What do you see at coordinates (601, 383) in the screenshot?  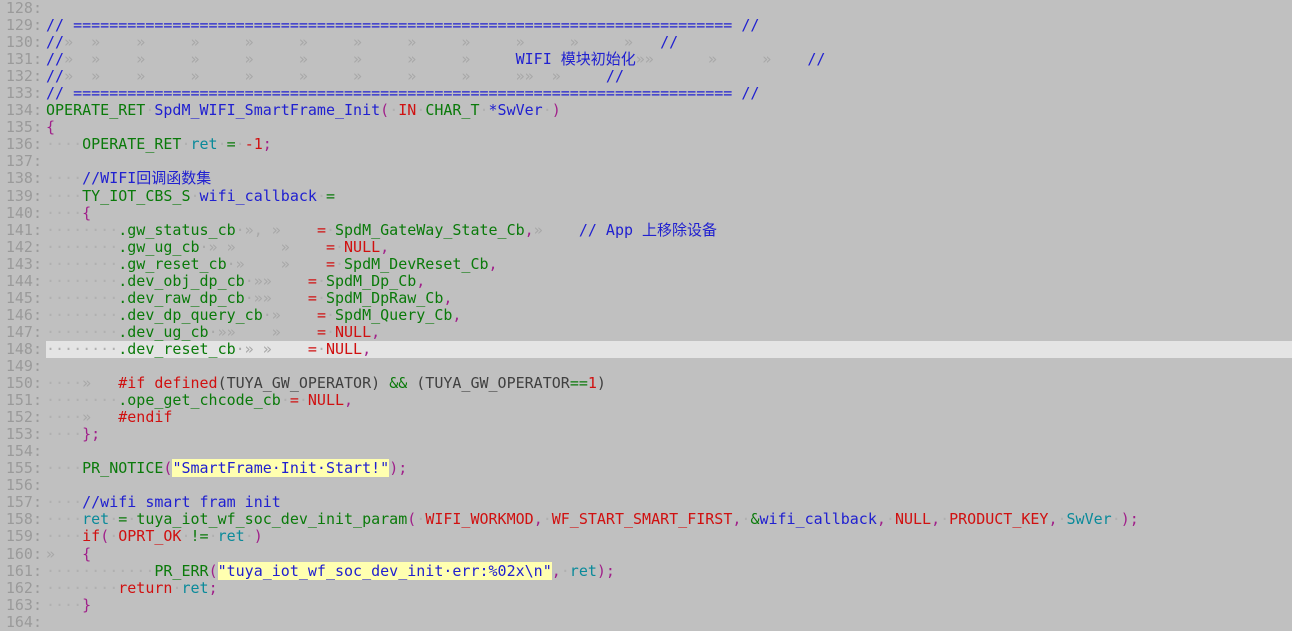 I see `token-mac: )` at bounding box center [601, 383].